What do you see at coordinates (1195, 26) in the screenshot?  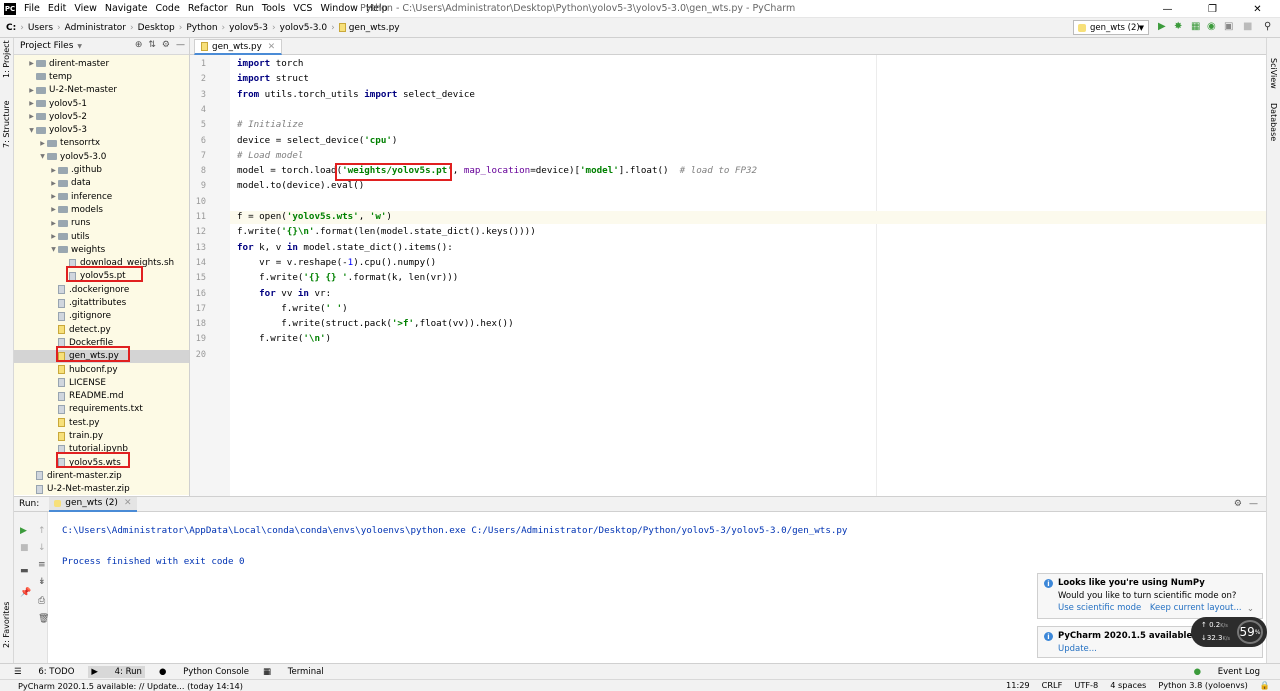 I see `coverage-icon: ▦` at bounding box center [1195, 26].